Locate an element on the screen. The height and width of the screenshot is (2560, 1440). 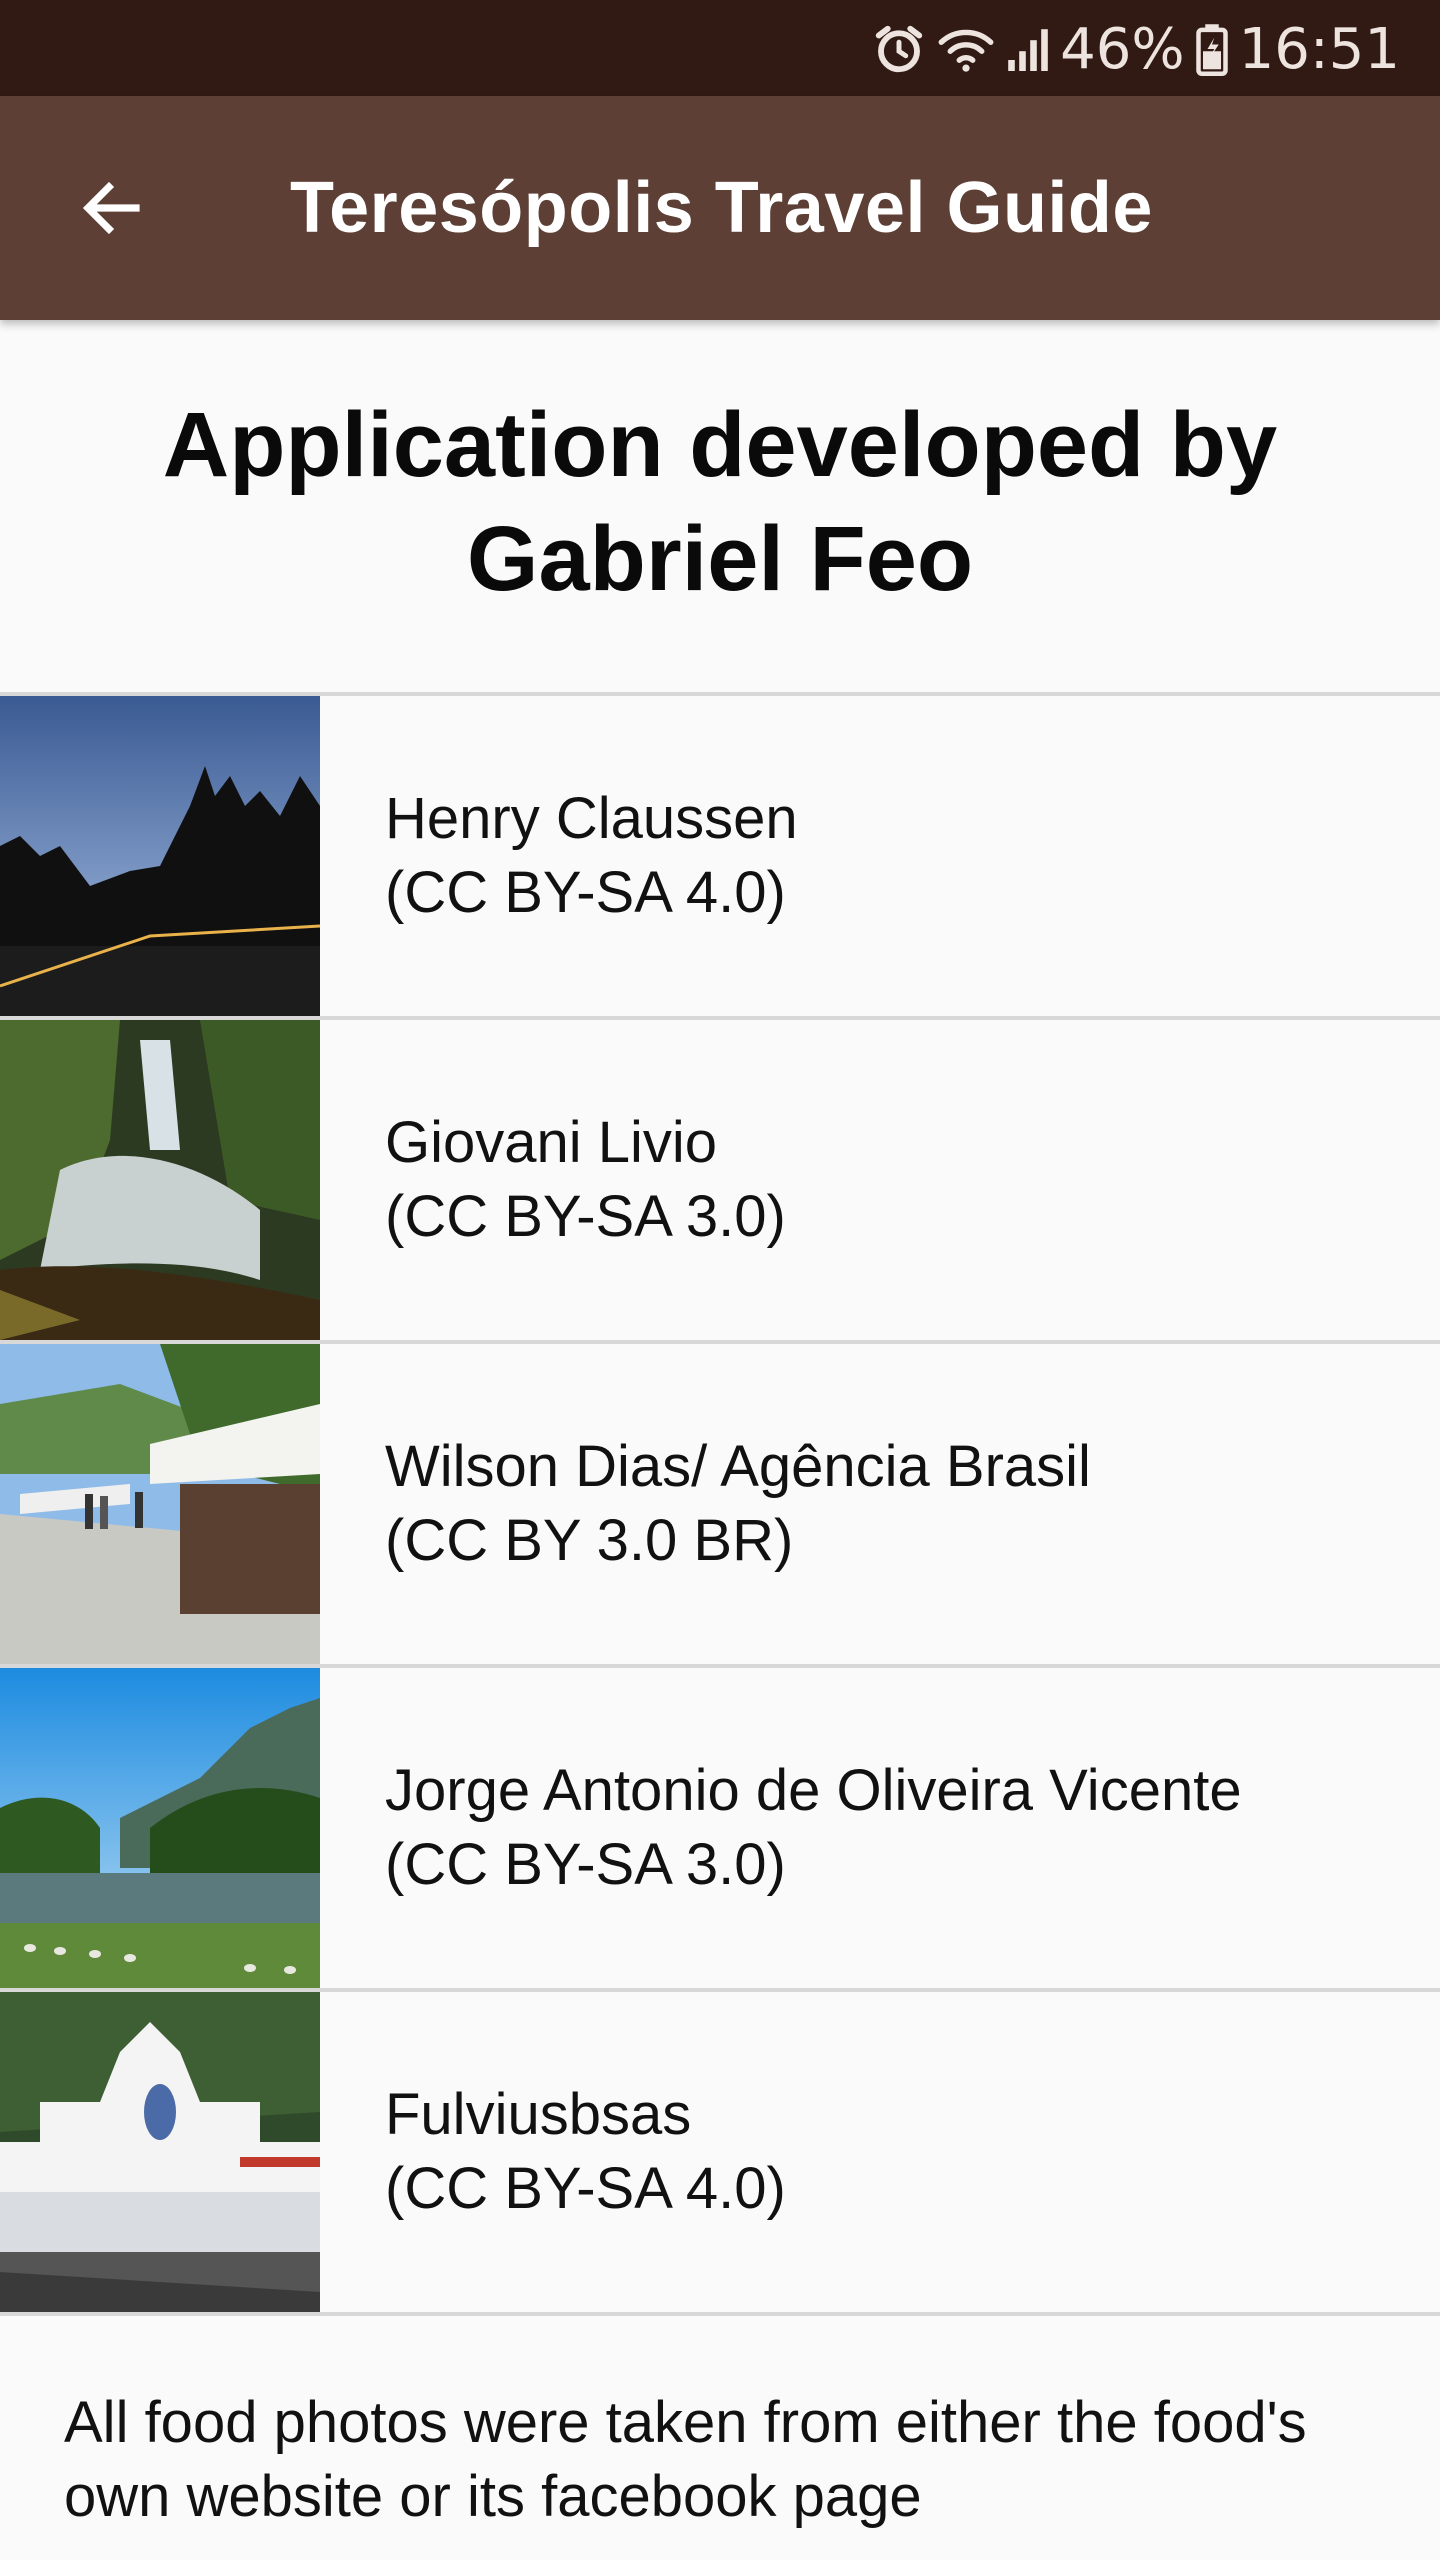
app-title: Teresópolis Travel Guide is located at coordinates (721, 208).